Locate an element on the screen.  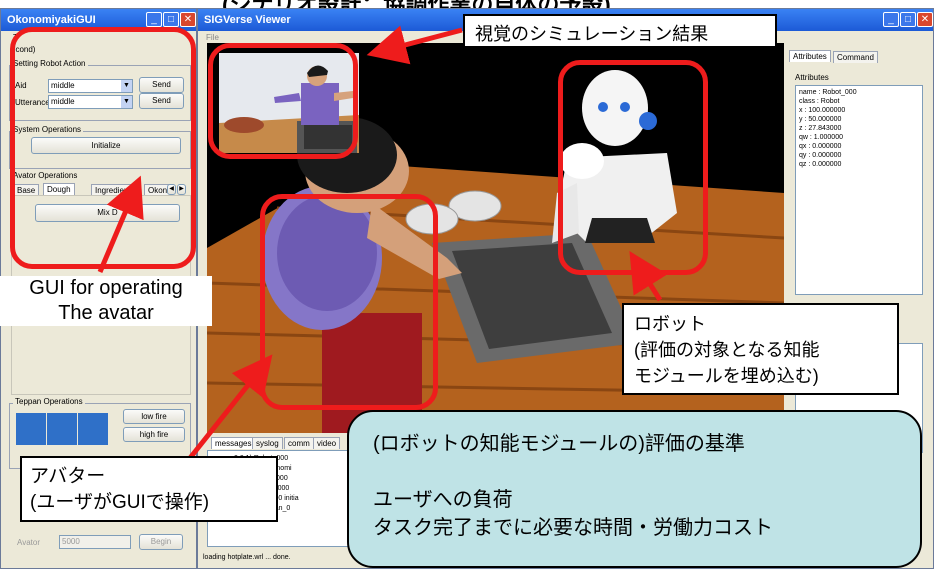
avatar-callout-line2: (ユーザがGUIで操作) is located at coordinates (120, 502).